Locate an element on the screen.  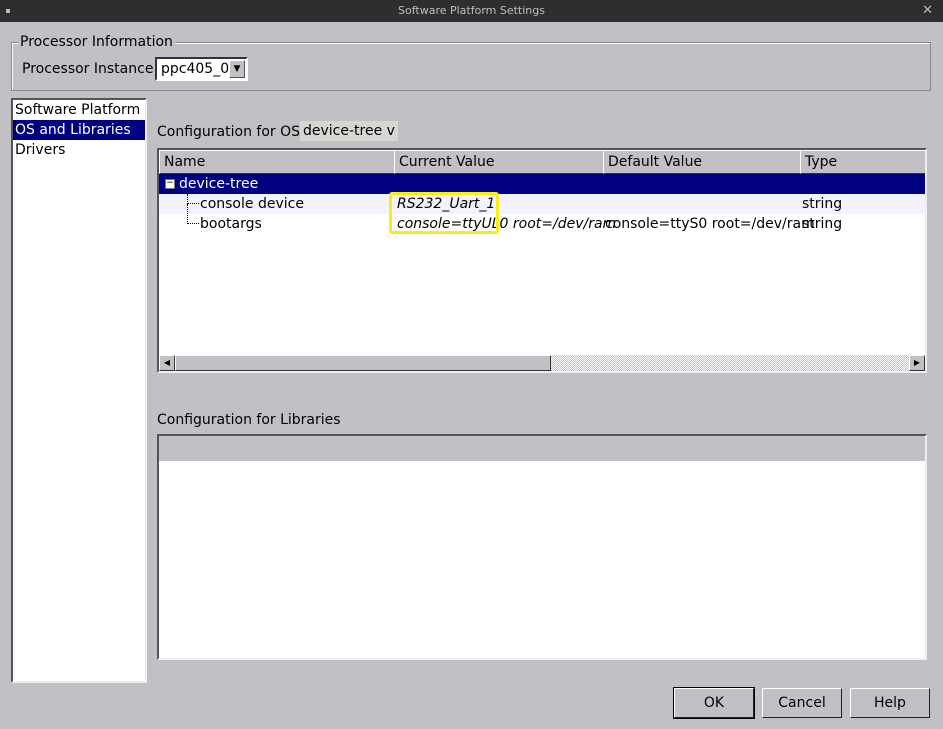
column-header-name: Name is located at coordinates (277, 162).